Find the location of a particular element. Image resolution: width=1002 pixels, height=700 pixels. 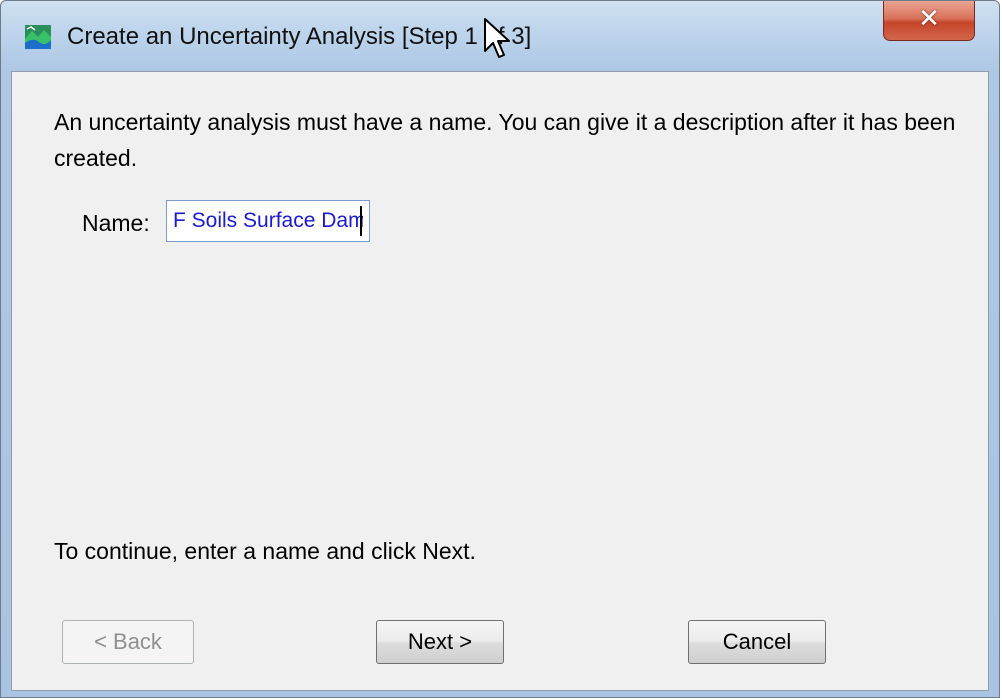

name-label: Name: is located at coordinates (116, 223).